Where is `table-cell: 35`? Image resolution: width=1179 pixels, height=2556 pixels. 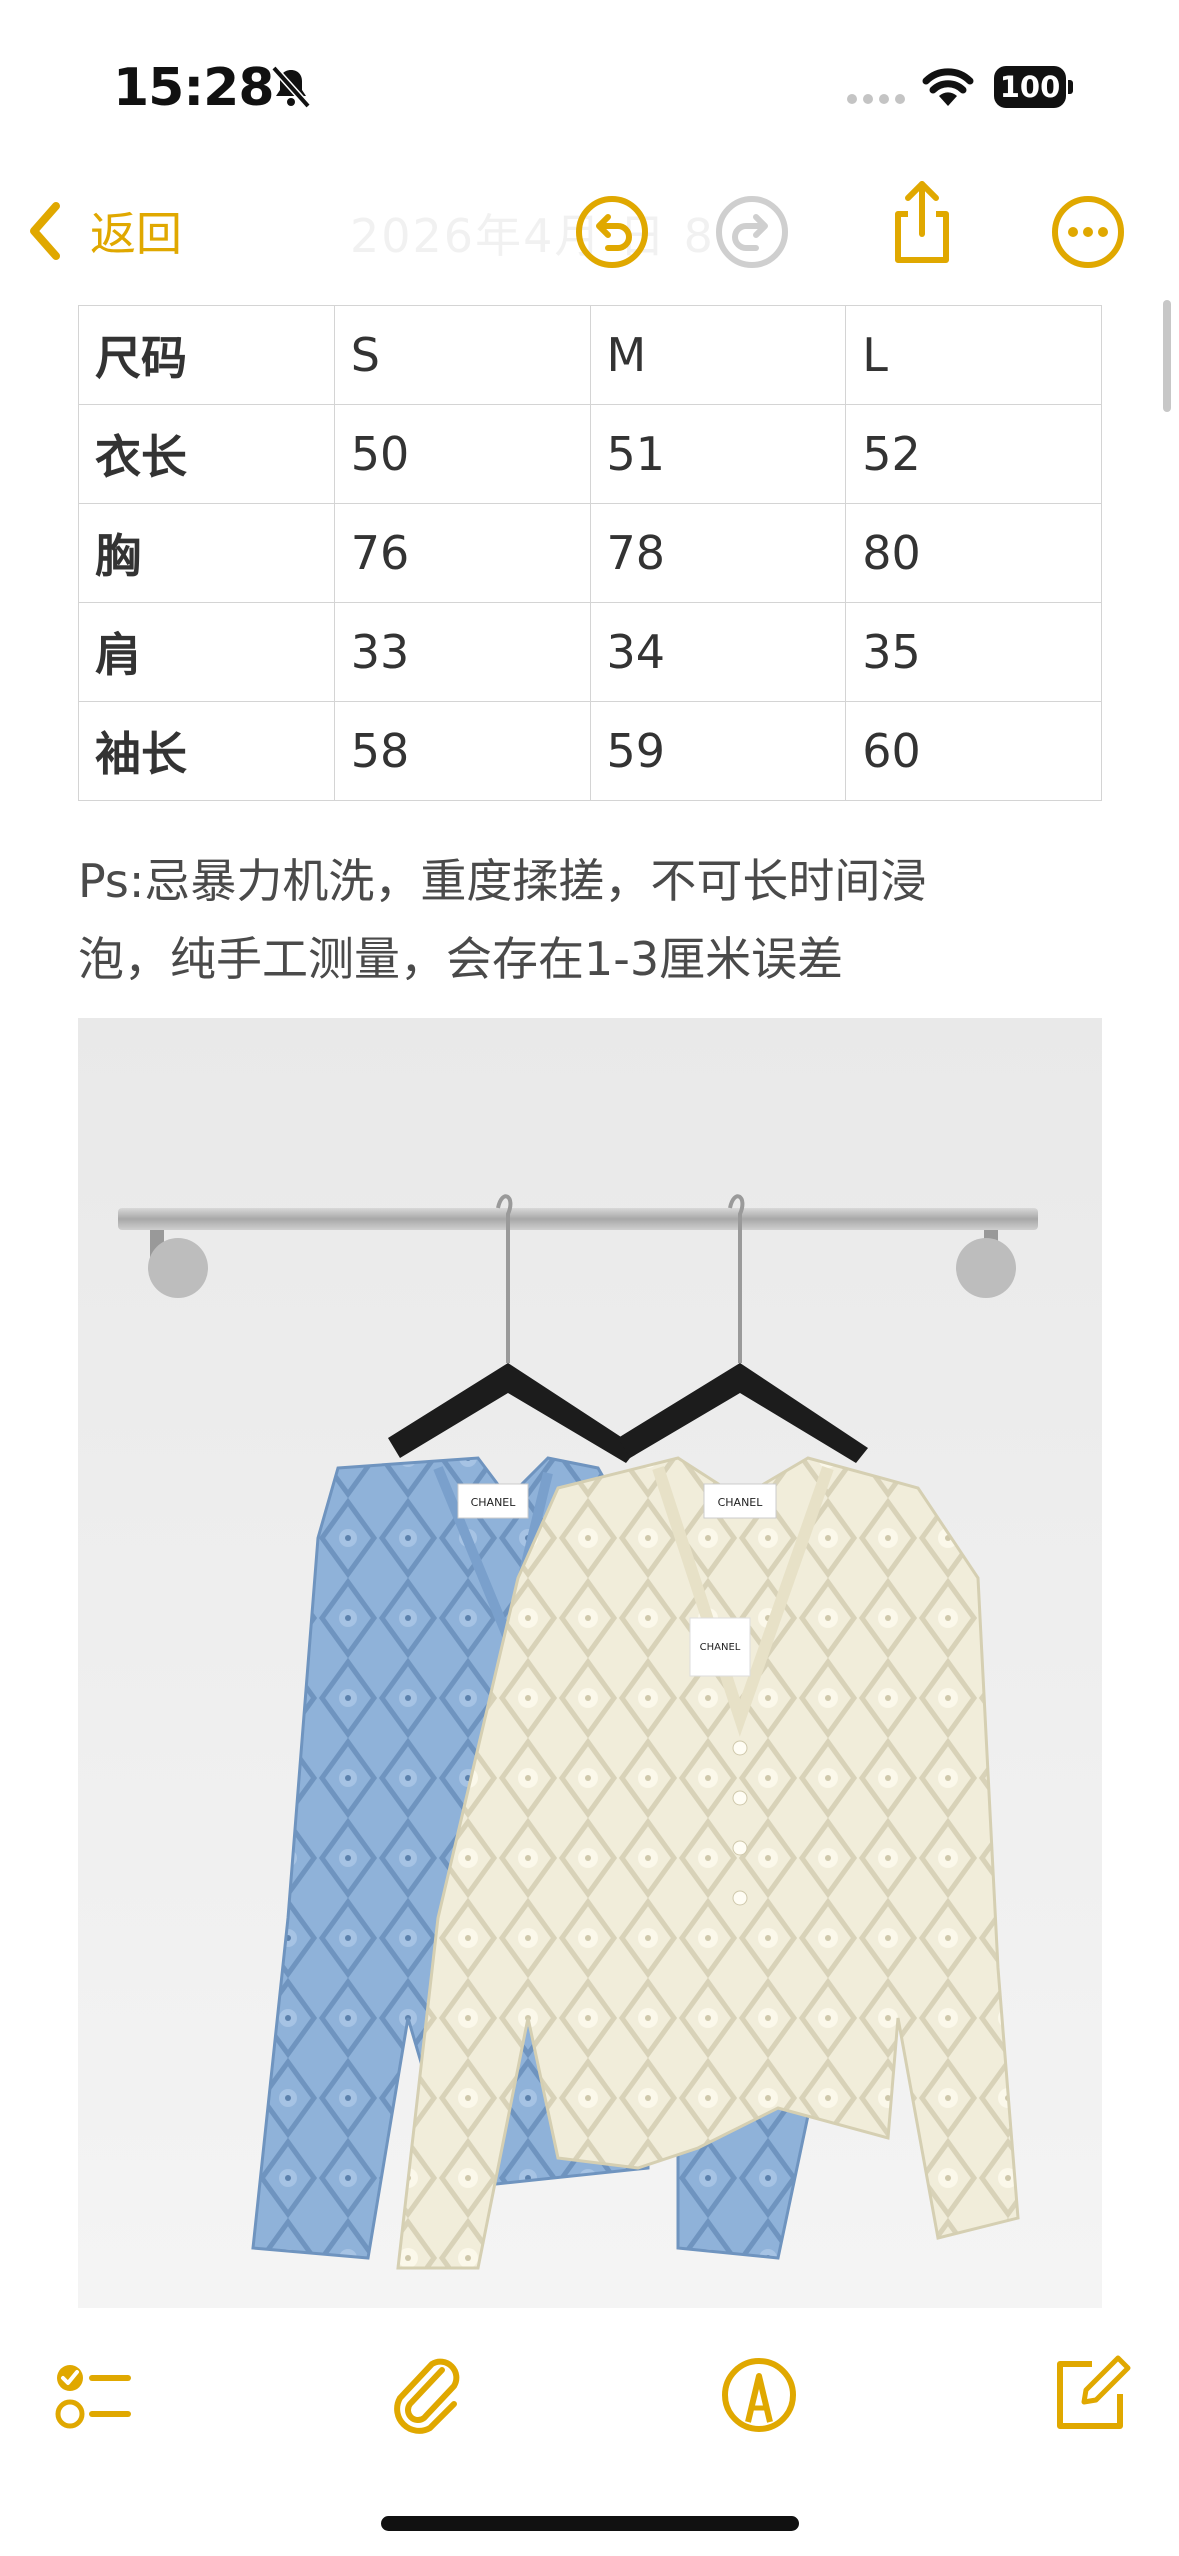
table-cell: 35 is located at coordinates (973, 652).